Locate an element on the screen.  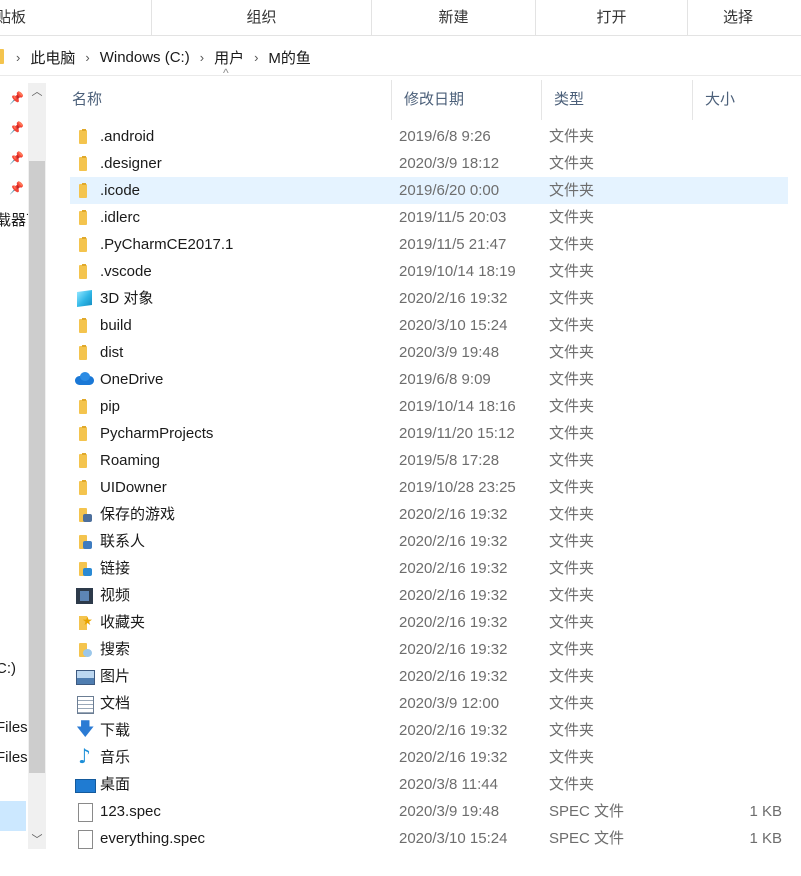
file-type: SPEC 文件 is located at coordinates (587, 838).